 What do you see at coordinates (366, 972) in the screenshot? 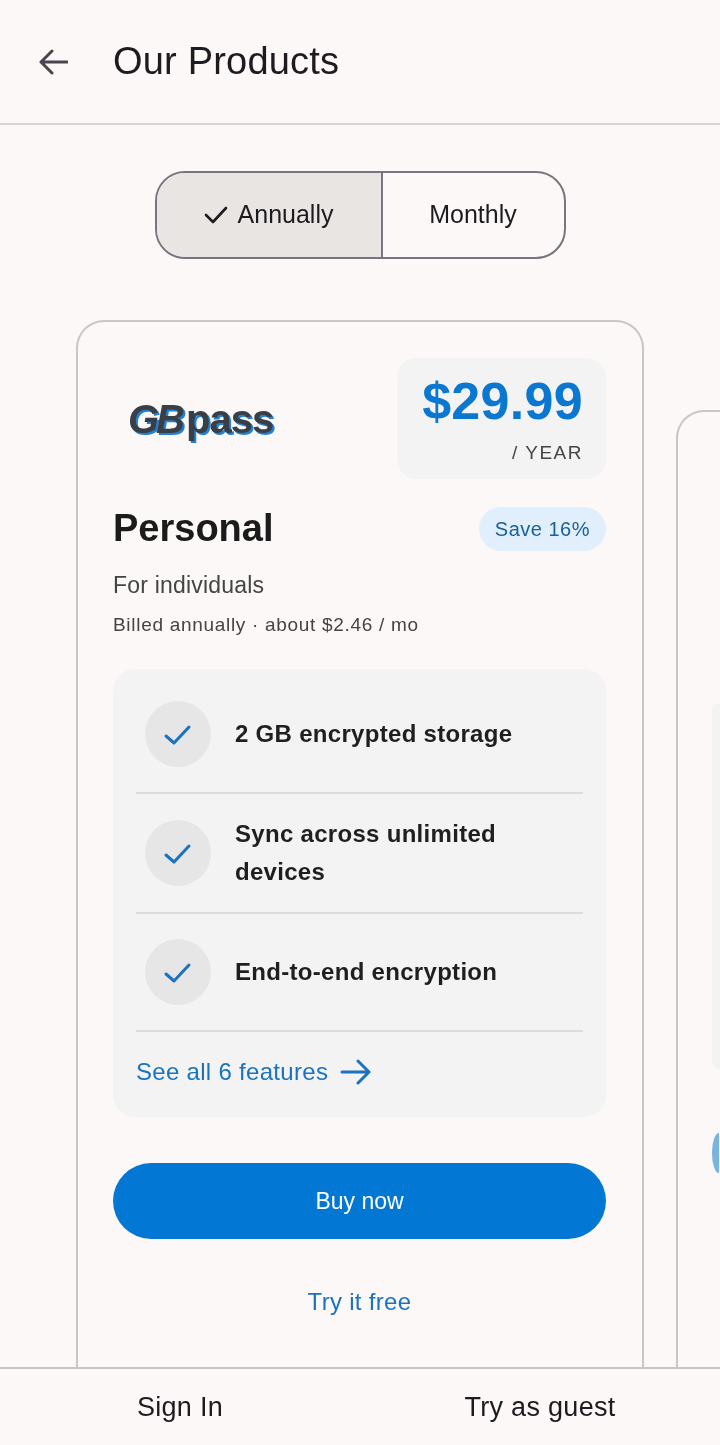
I see `feature-text: End-to-end encryption` at bounding box center [366, 972].